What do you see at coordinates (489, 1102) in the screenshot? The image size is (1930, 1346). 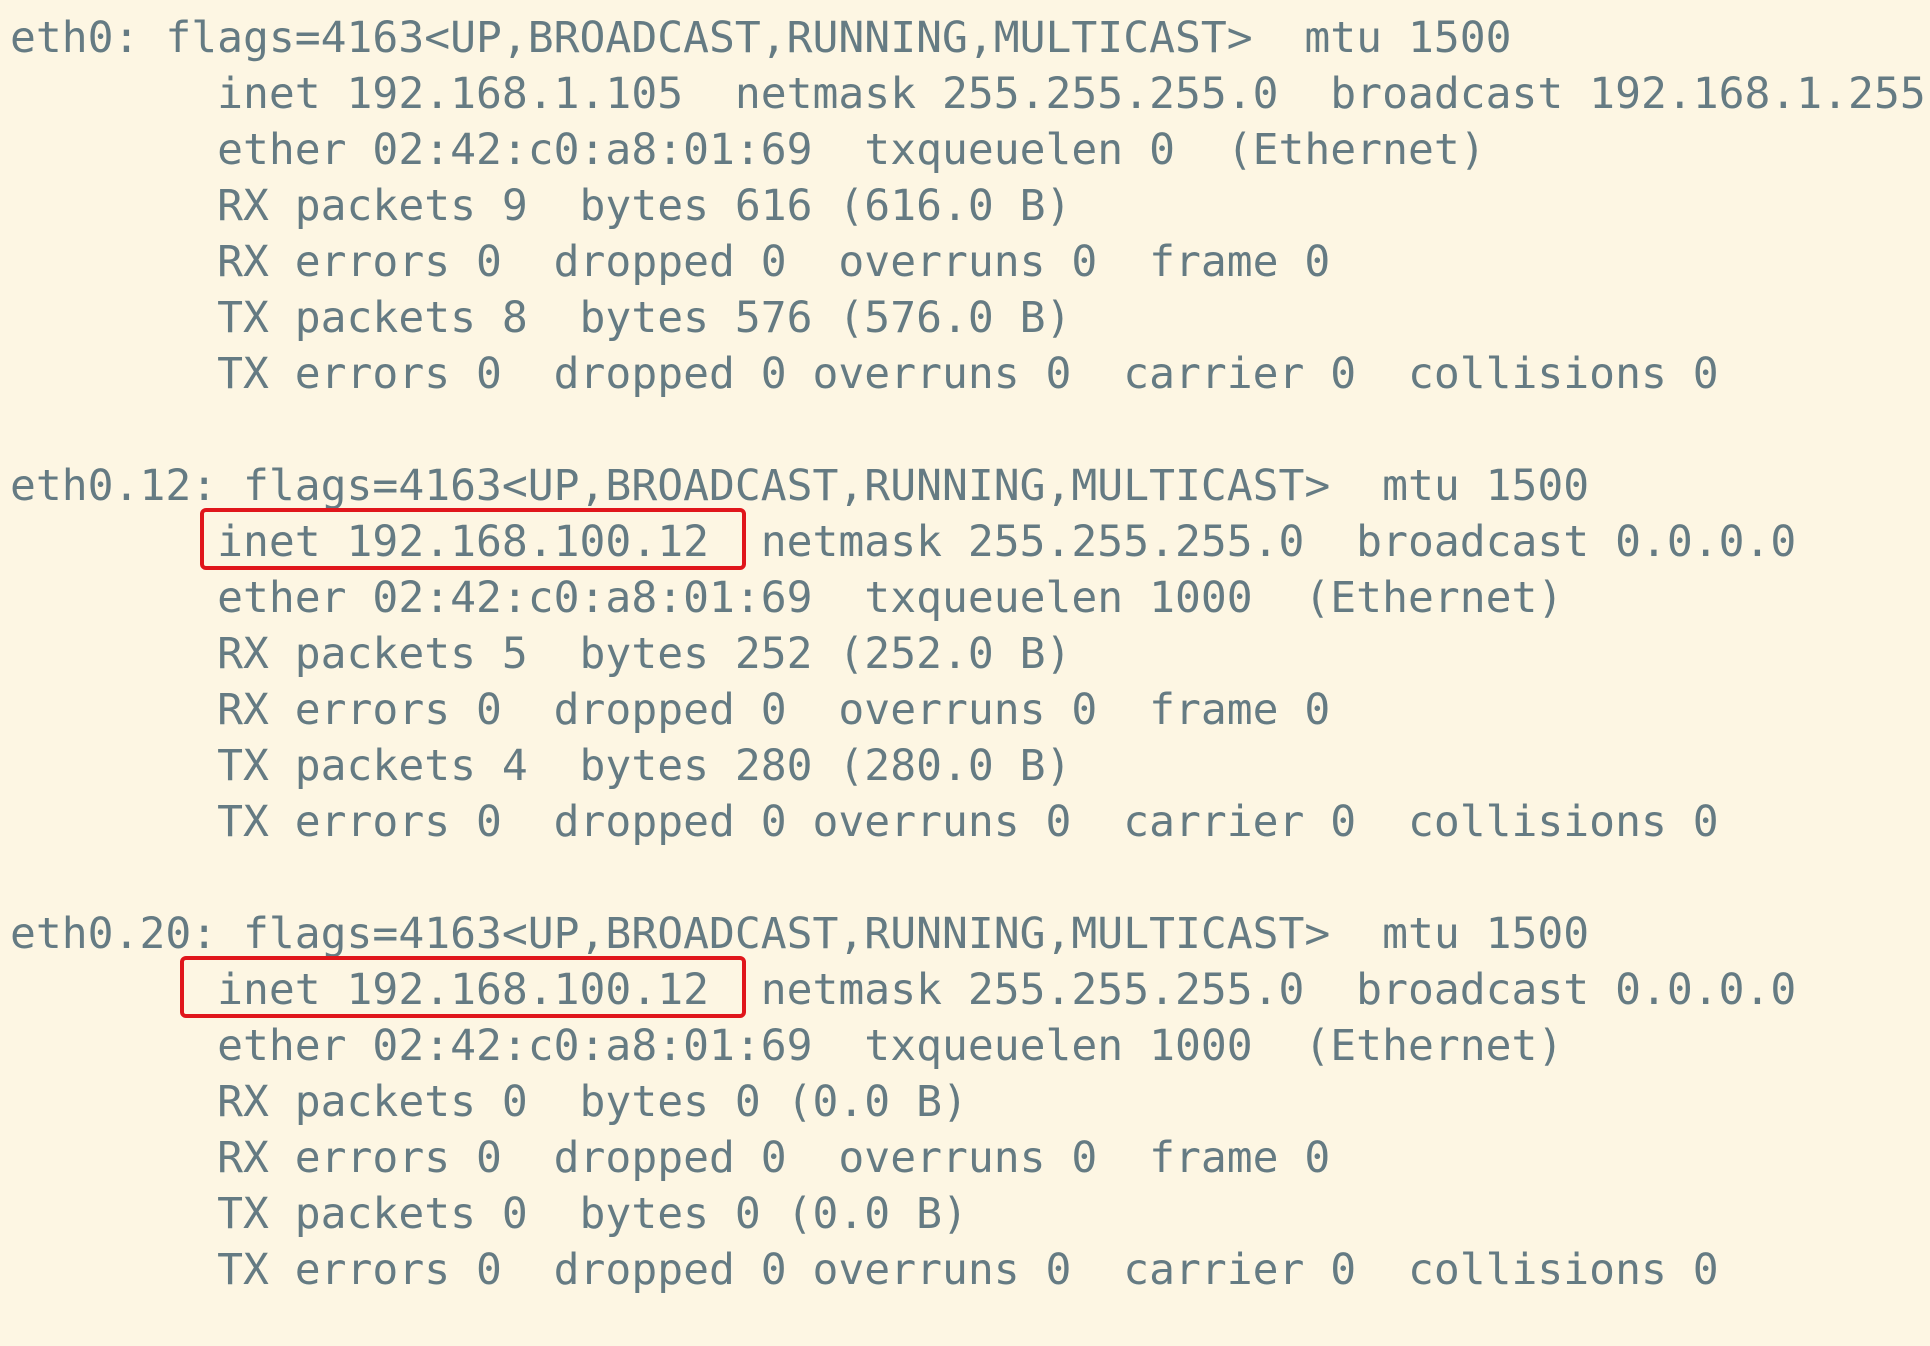 I see `terminal-line-eth0-20-rx-packets: RX packets 0 bytes 0 (0.0 B)` at bounding box center [489, 1102].